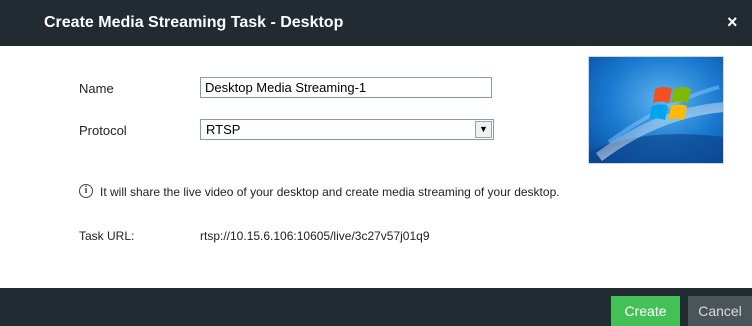 The width and height of the screenshot is (752, 326). I want to click on close-icon: ×, so click(732, 22).